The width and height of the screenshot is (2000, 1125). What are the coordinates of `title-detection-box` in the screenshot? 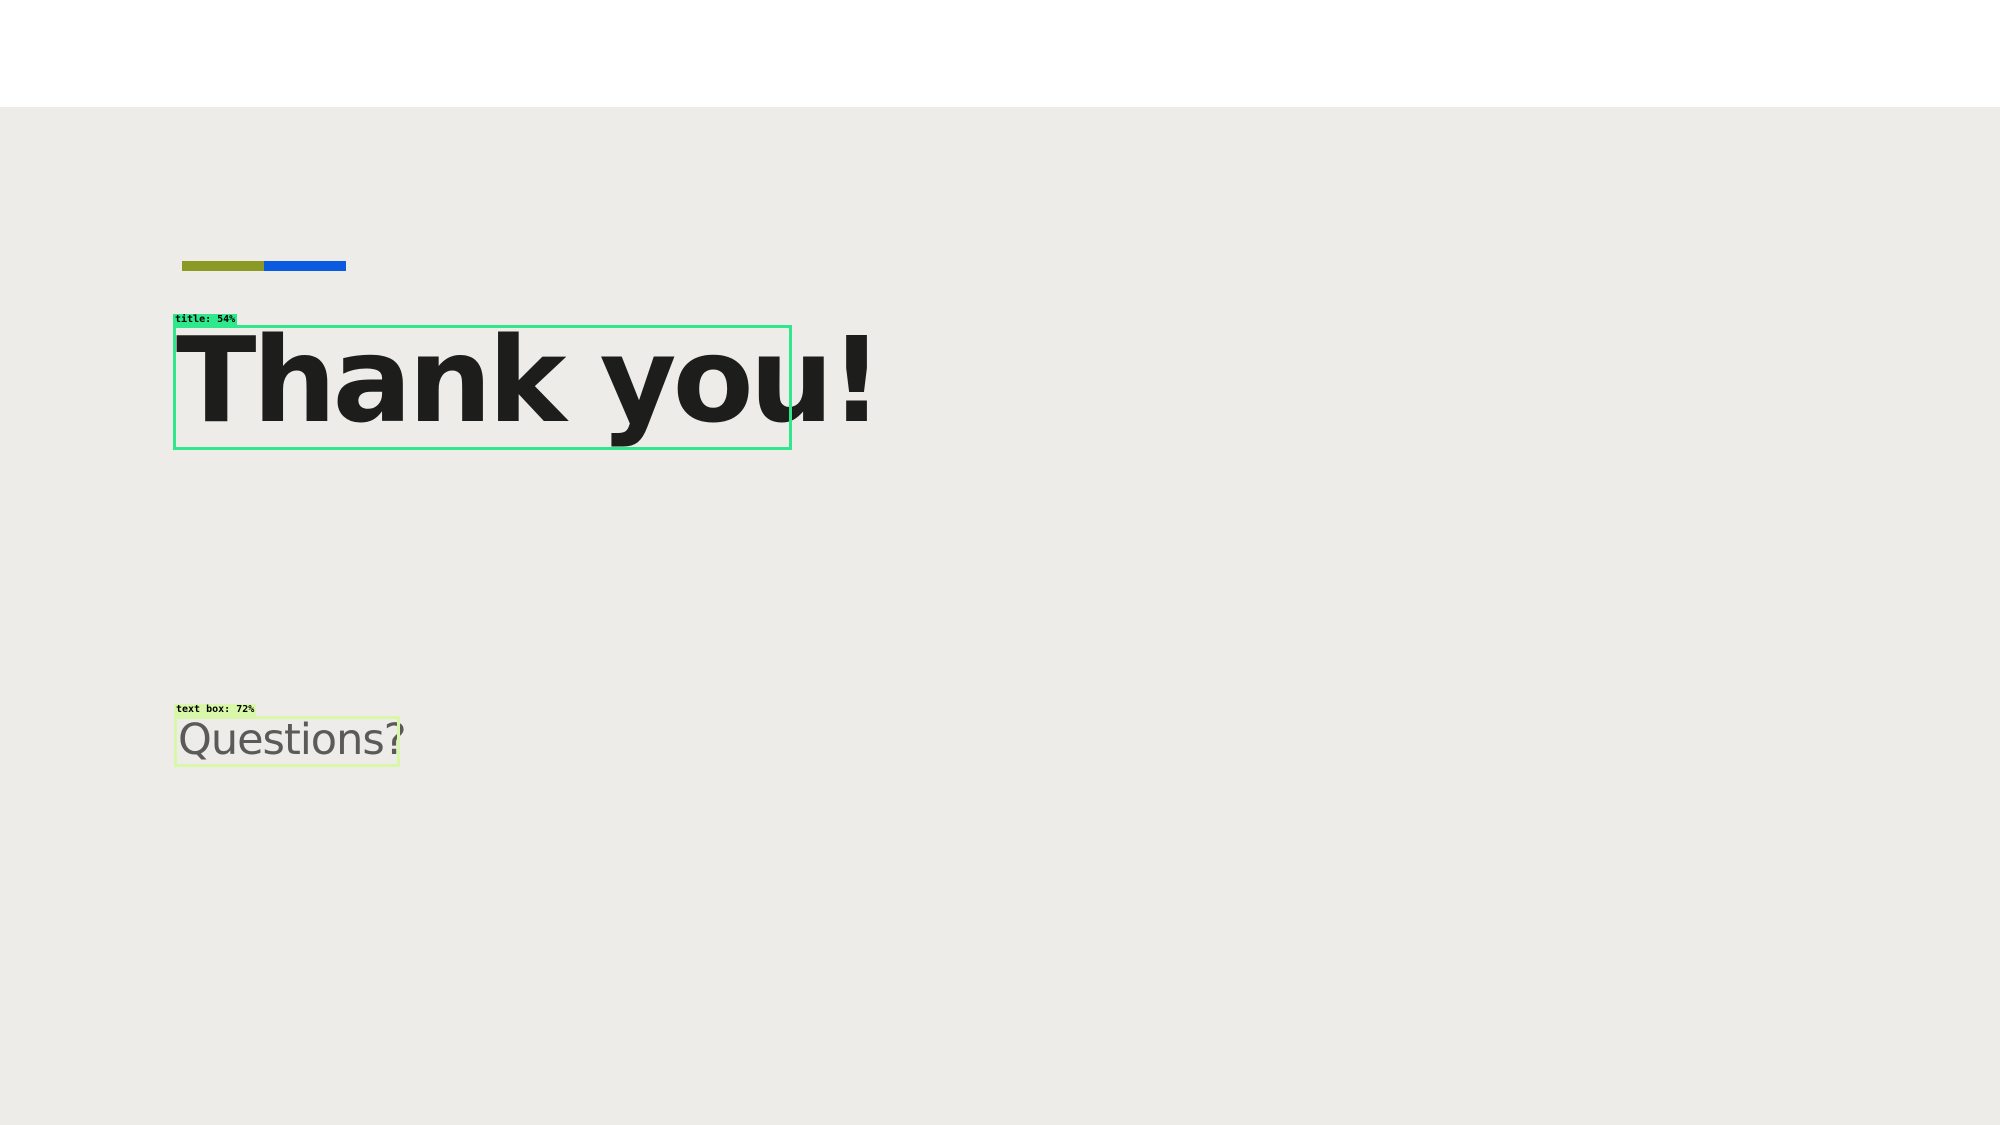 It's located at (482, 387).